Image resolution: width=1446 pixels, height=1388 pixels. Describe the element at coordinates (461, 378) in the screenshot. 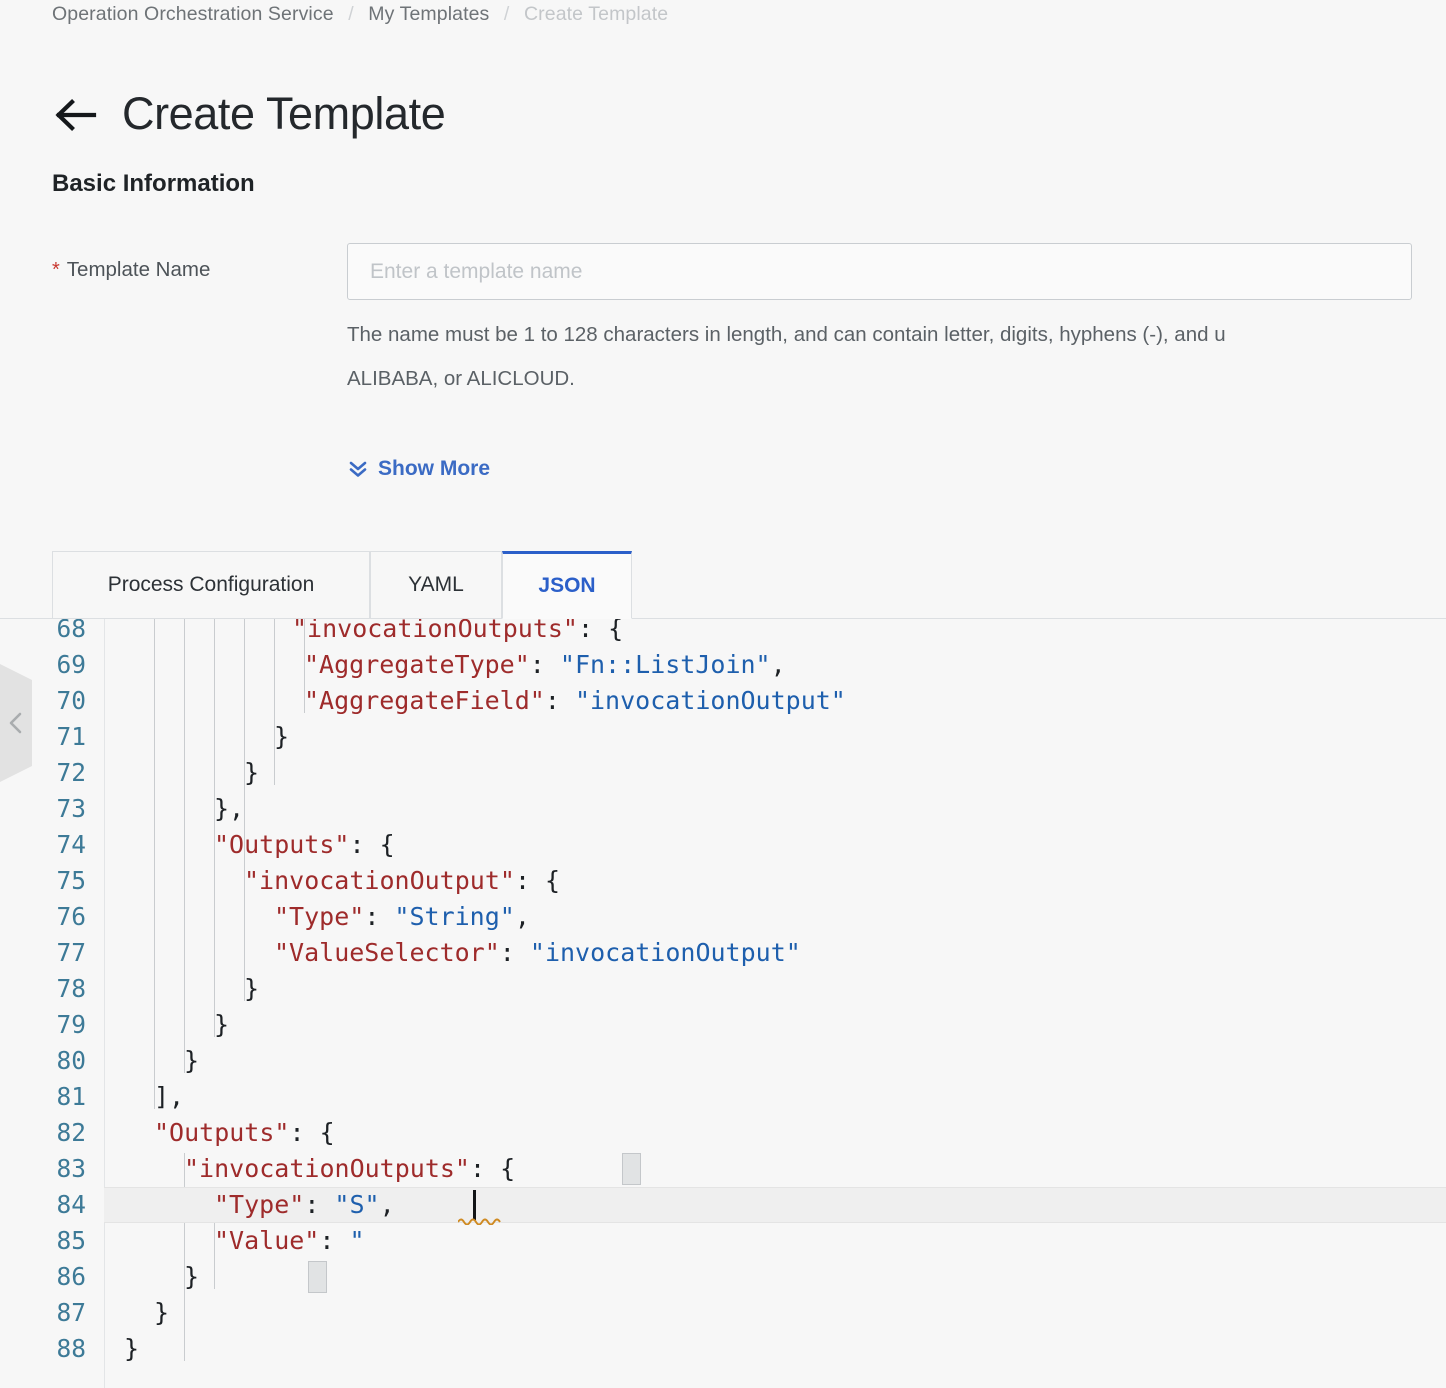

I see `help-text-line-2: ALIBABA, or ALICLOUD.` at that location.